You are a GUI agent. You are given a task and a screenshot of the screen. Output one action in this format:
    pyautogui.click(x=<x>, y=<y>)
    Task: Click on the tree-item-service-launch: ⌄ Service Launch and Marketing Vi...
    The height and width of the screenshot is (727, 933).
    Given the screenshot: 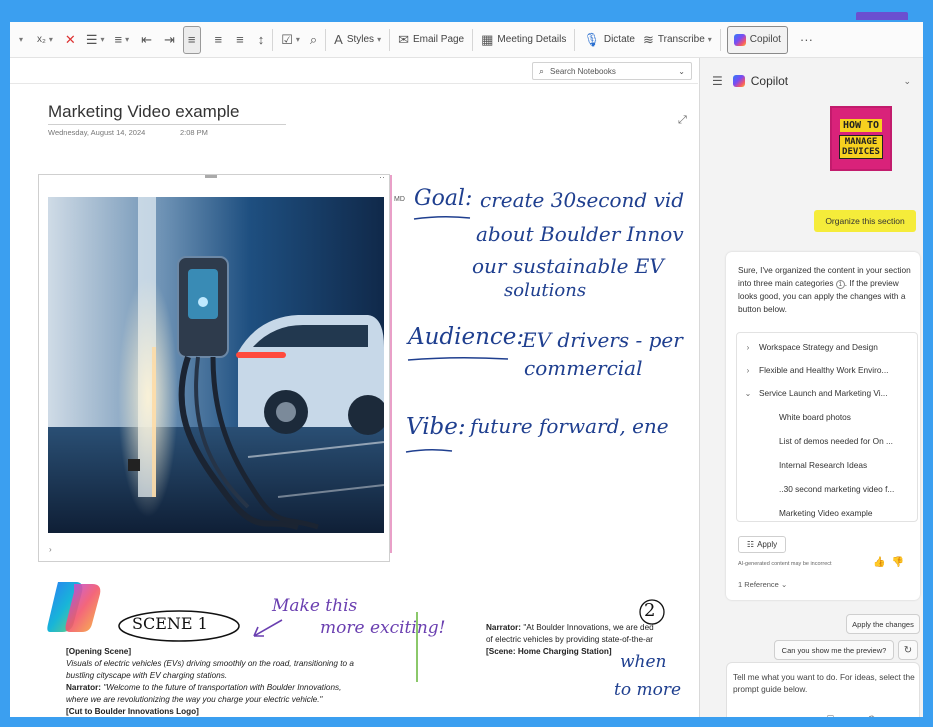 What is the action you would take?
    pyautogui.click(x=828, y=393)
    